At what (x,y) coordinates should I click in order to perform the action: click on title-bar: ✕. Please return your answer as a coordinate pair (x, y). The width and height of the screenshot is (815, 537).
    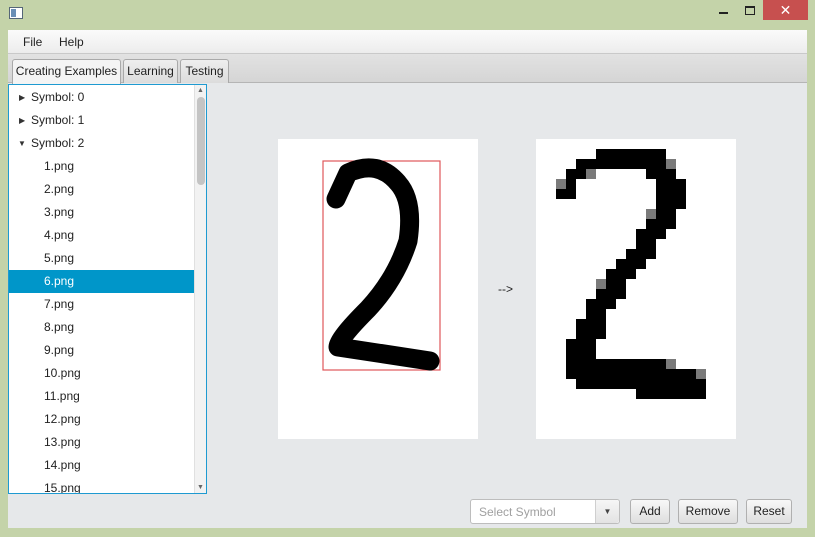
    Looking at the image, I should click on (407, 13).